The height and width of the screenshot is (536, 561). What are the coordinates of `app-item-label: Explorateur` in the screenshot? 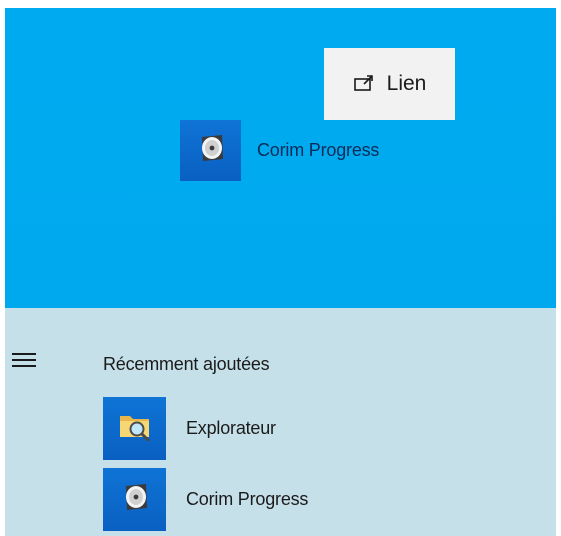 It's located at (231, 428).